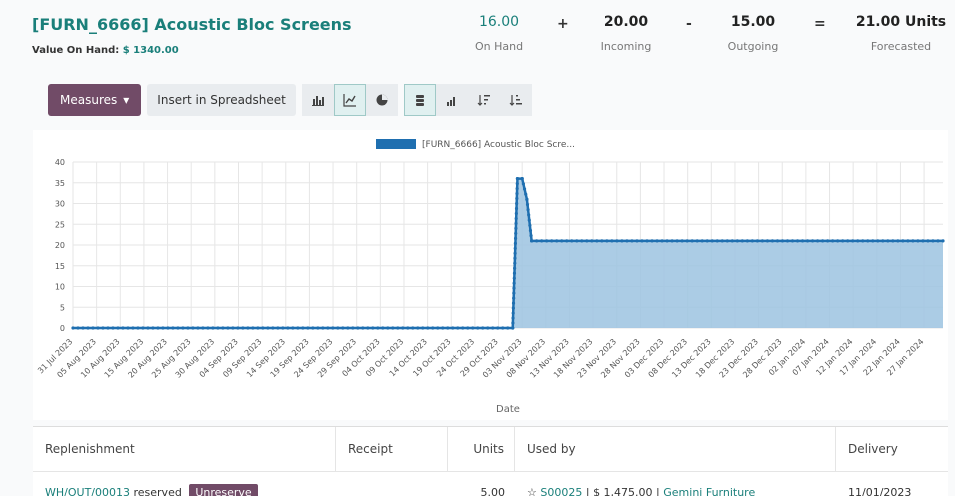 The width and height of the screenshot is (955, 496). Describe the element at coordinates (349, 100) in the screenshot. I see `line-chart-icon` at that location.